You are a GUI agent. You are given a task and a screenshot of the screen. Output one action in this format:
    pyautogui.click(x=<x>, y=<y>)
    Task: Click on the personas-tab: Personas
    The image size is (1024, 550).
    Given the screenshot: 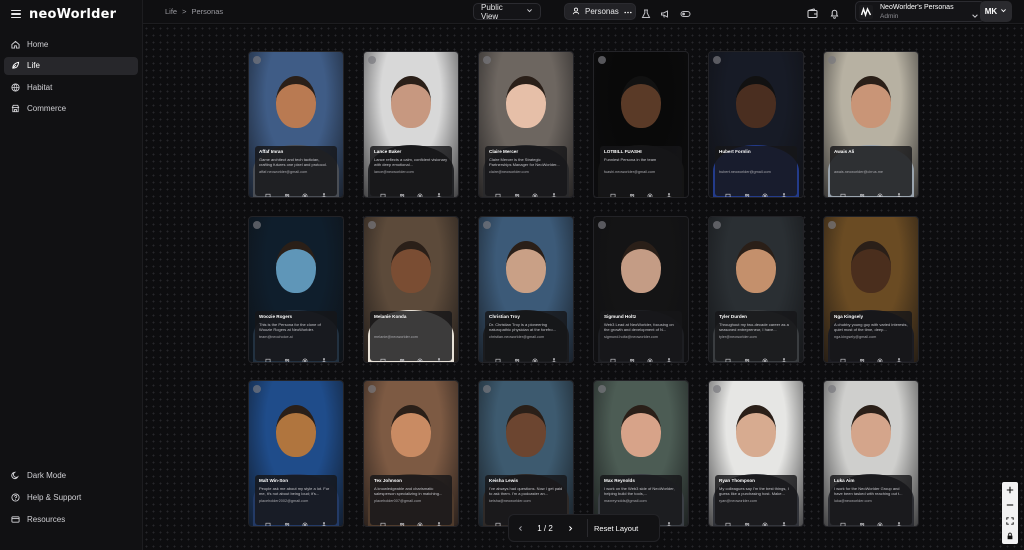 What is the action you would take?
    pyautogui.click(x=600, y=11)
    